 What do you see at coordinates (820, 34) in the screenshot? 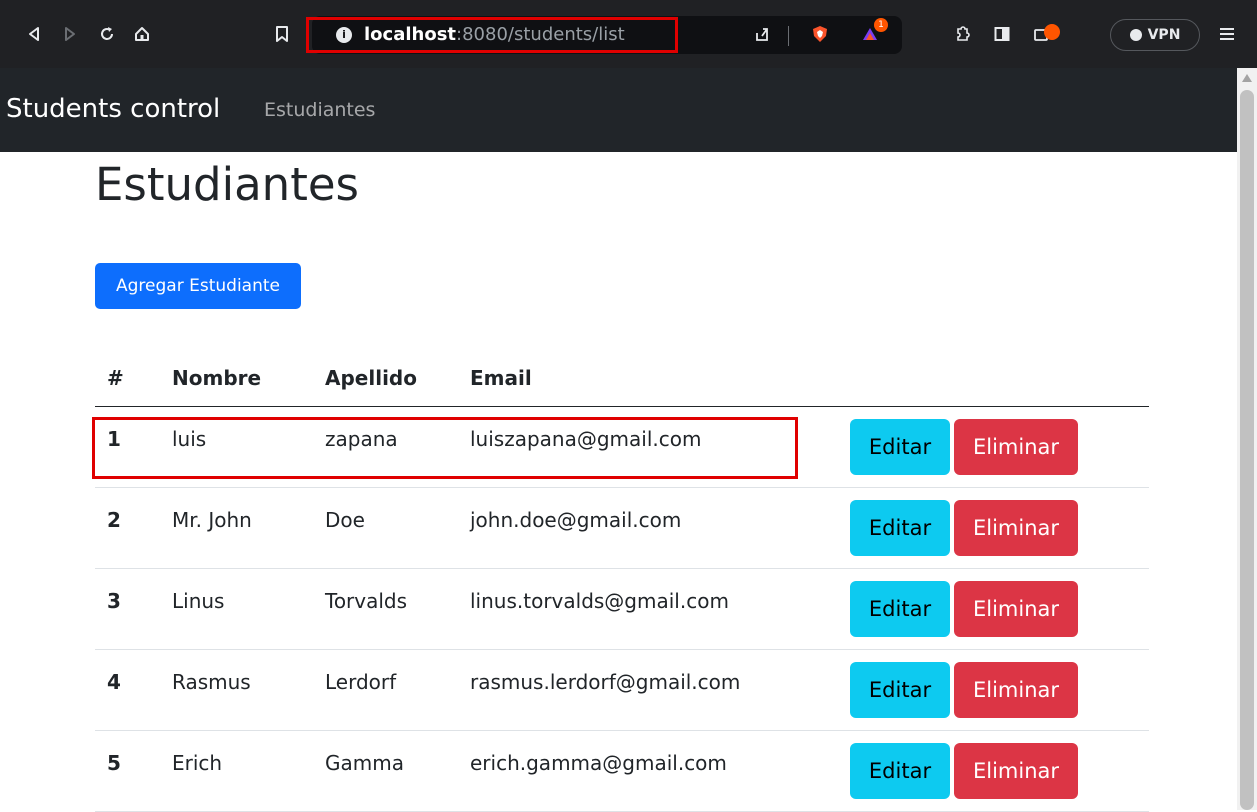
I see `brave-shield-icon` at bounding box center [820, 34].